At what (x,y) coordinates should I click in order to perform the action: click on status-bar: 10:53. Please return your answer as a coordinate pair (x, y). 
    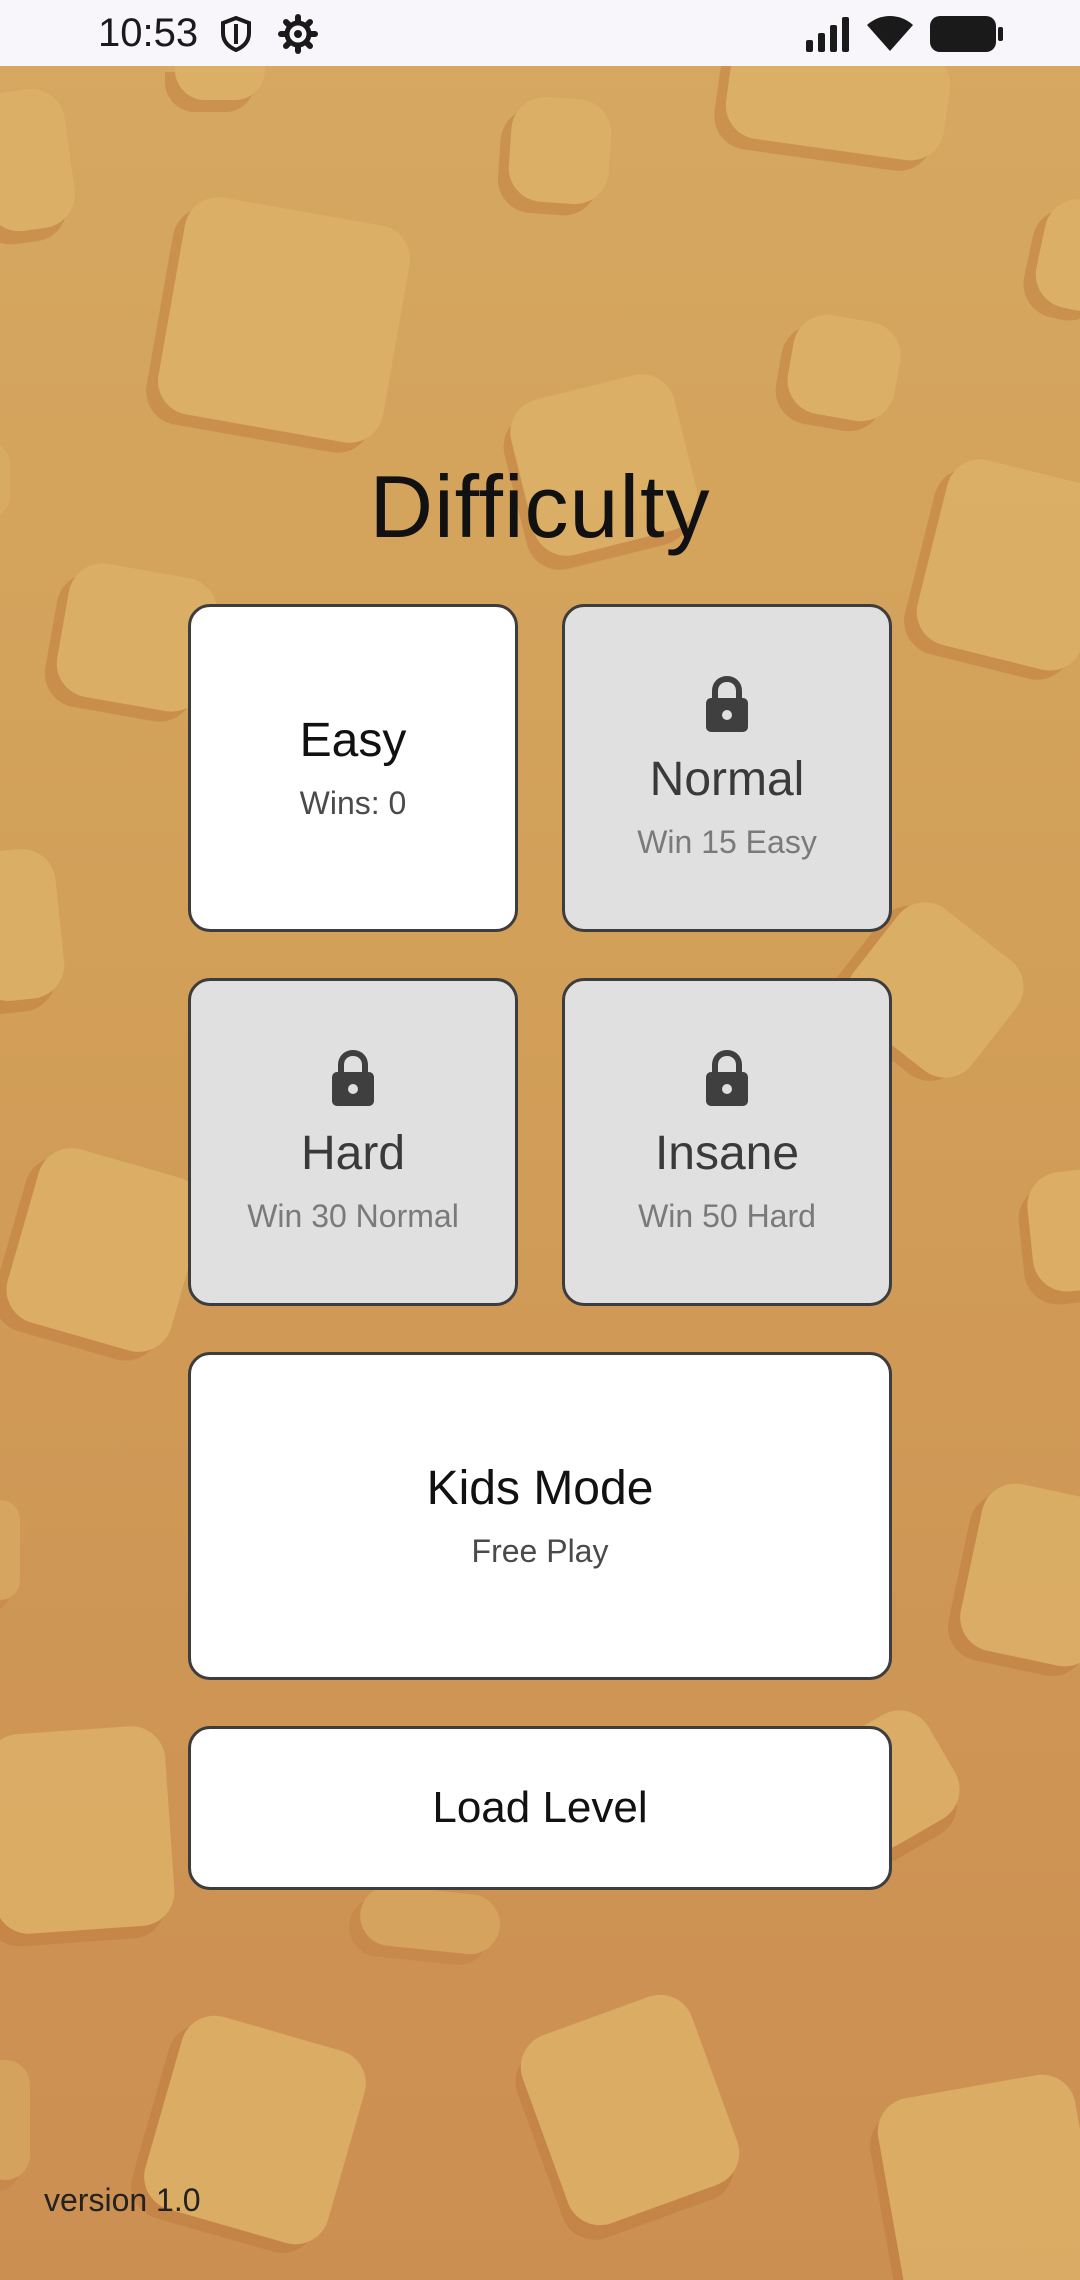
    Looking at the image, I should click on (540, 33).